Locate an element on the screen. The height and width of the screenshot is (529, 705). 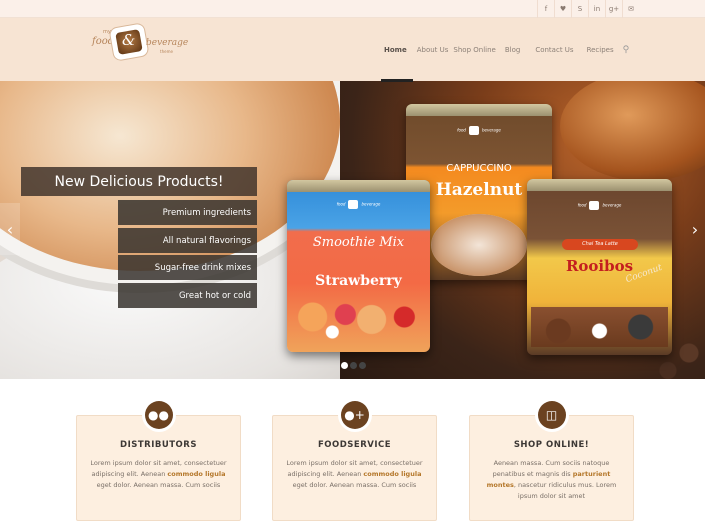
mail-icon: ✉ is located at coordinates (630, 9).